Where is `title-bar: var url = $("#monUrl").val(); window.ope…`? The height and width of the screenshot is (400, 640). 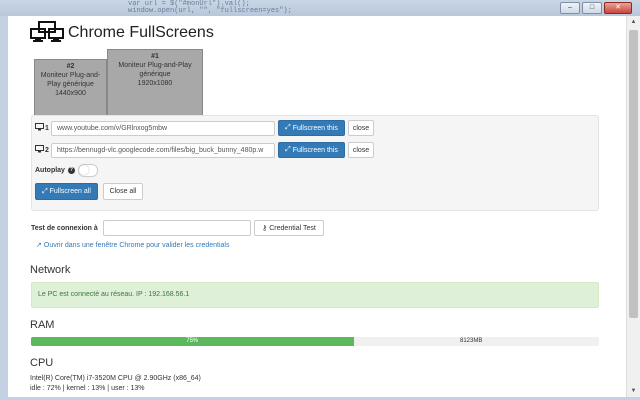 title-bar: var url = $("#monUrl").val(); window.ope… is located at coordinates (320, 8).